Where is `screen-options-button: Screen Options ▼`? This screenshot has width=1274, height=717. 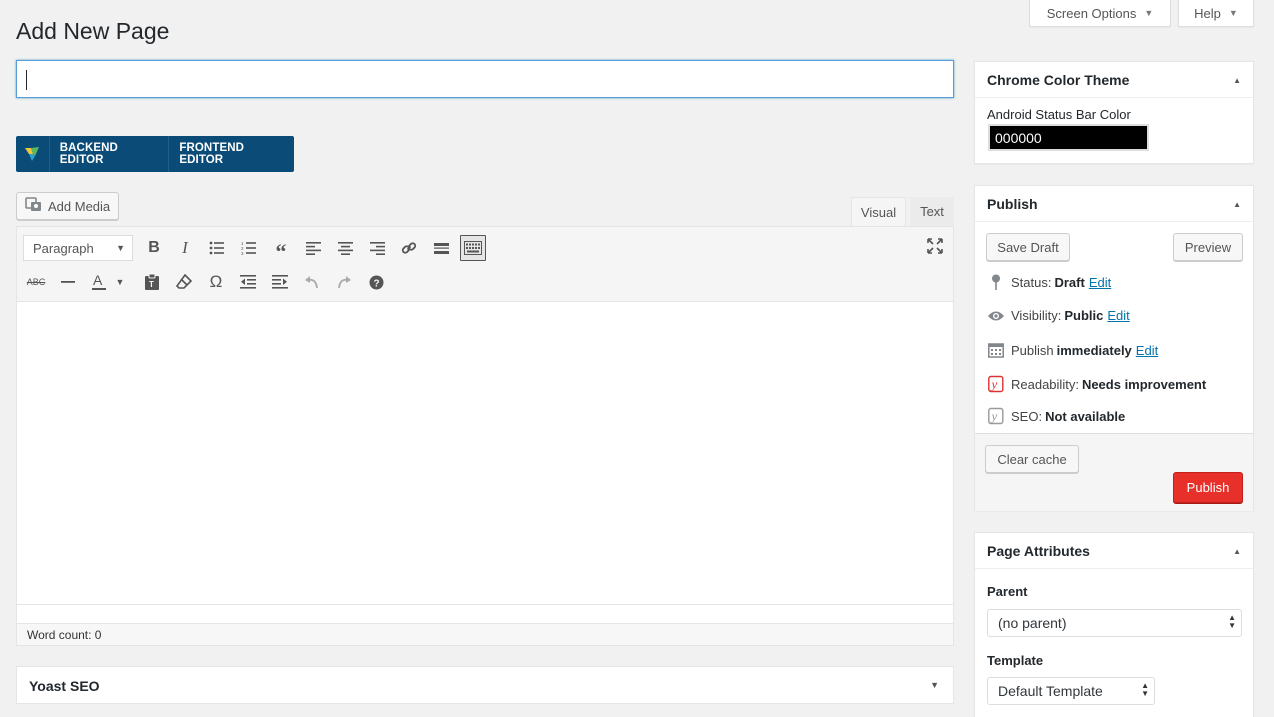 screen-options-button: Screen Options ▼ is located at coordinates (1100, 13).